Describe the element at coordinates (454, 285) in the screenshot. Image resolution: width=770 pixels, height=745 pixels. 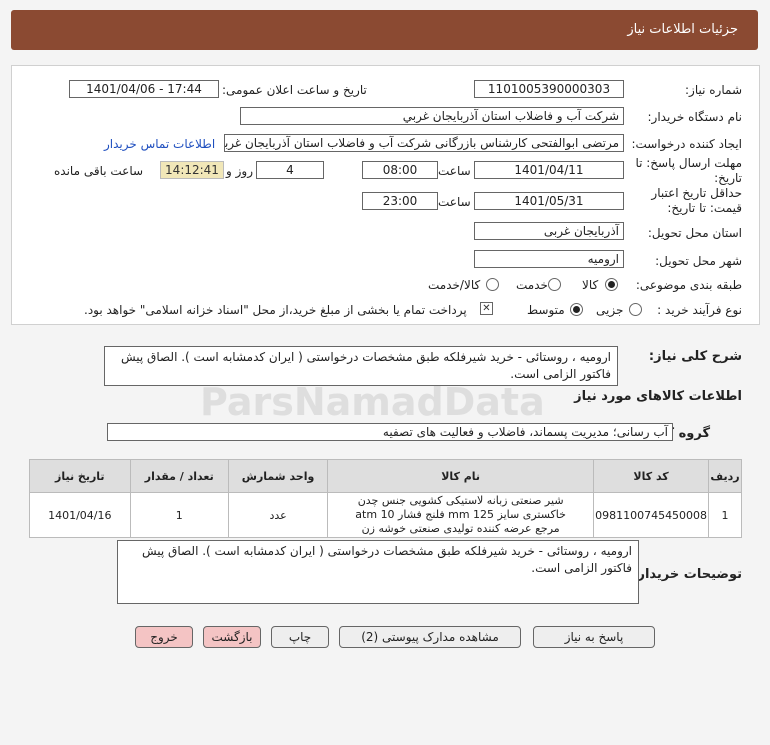
I see `category-option-both: کالا/خدمت` at that location.